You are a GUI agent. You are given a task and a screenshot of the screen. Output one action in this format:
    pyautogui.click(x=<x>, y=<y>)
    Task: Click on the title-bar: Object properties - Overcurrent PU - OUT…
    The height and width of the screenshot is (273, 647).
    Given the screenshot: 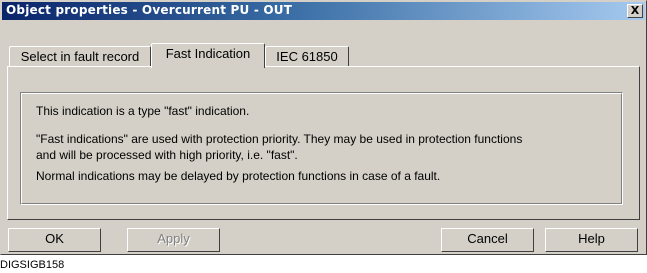 What is the action you would take?
    pyautogui.click(x=323, y=11)
    